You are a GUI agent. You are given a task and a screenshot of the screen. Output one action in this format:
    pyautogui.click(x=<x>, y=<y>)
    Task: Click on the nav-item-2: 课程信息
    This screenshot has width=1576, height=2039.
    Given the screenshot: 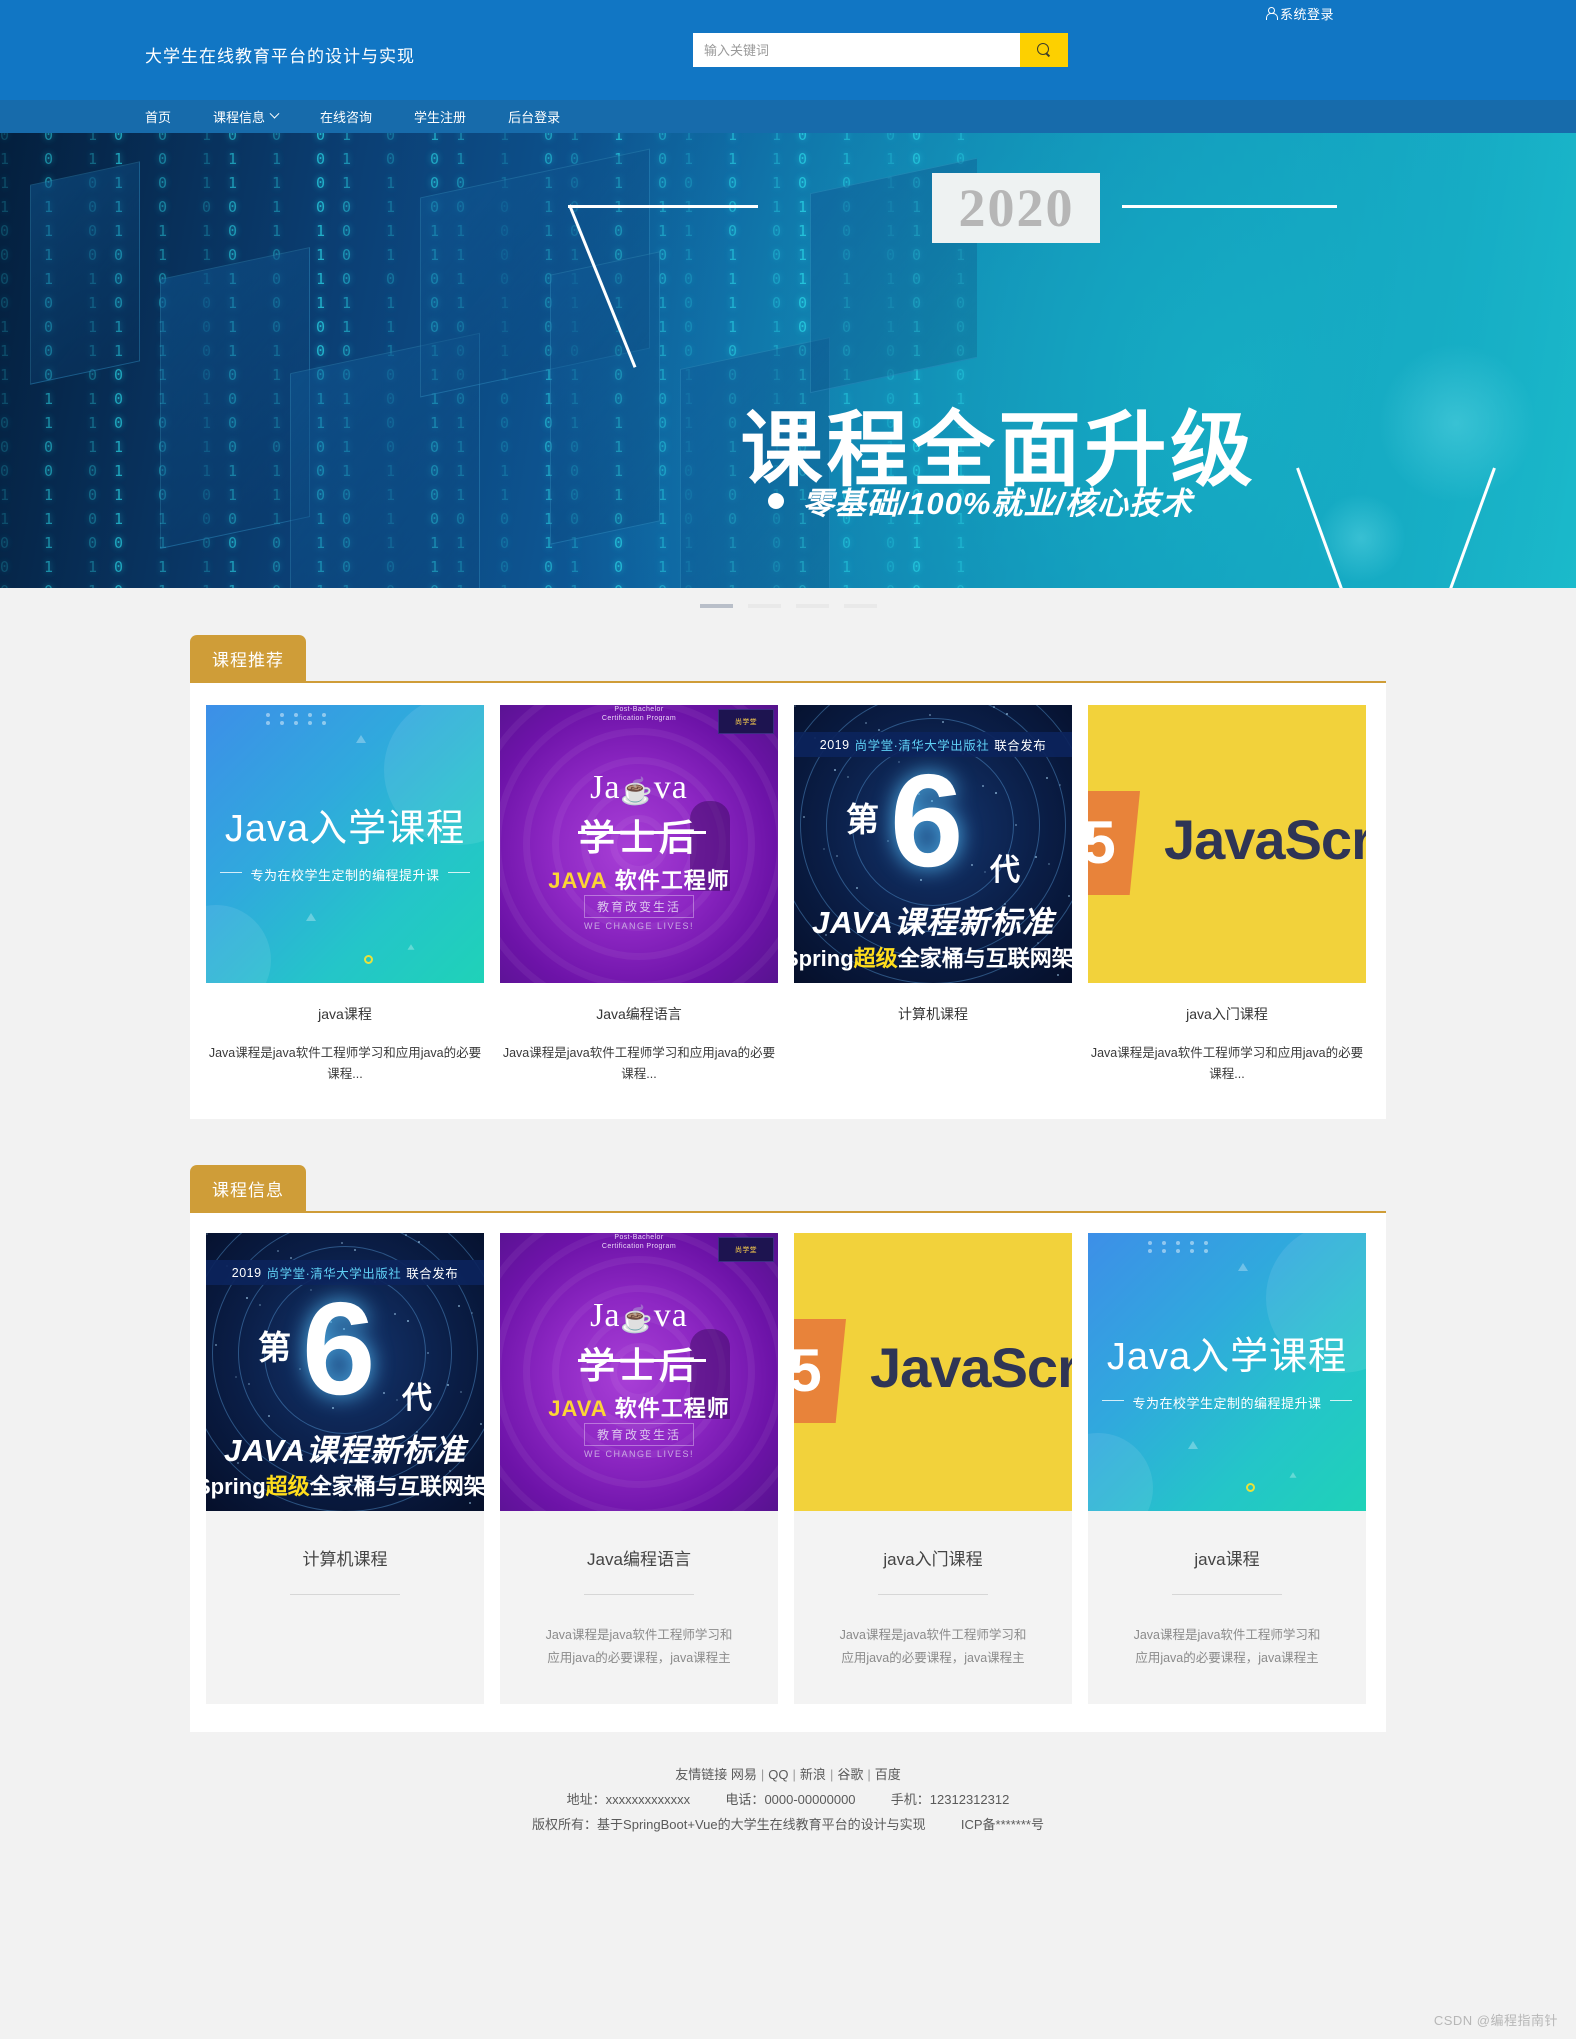 What is the action you would take?
    pyautogui.click(x=246, y=116)
    